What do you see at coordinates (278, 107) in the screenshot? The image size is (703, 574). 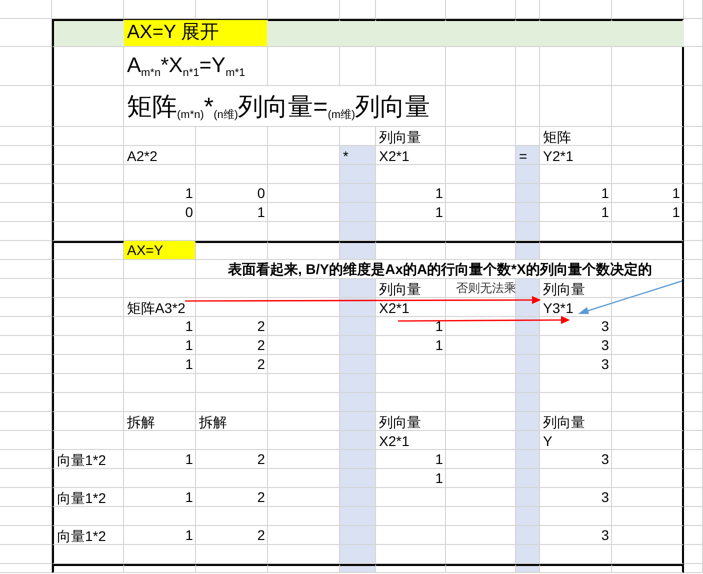 I see `formula-text: 矩阵$_{(m*n)}$*$_{(n维)}$列向量=$_{(m维)}$列向量` at bounding box center [278, 107].